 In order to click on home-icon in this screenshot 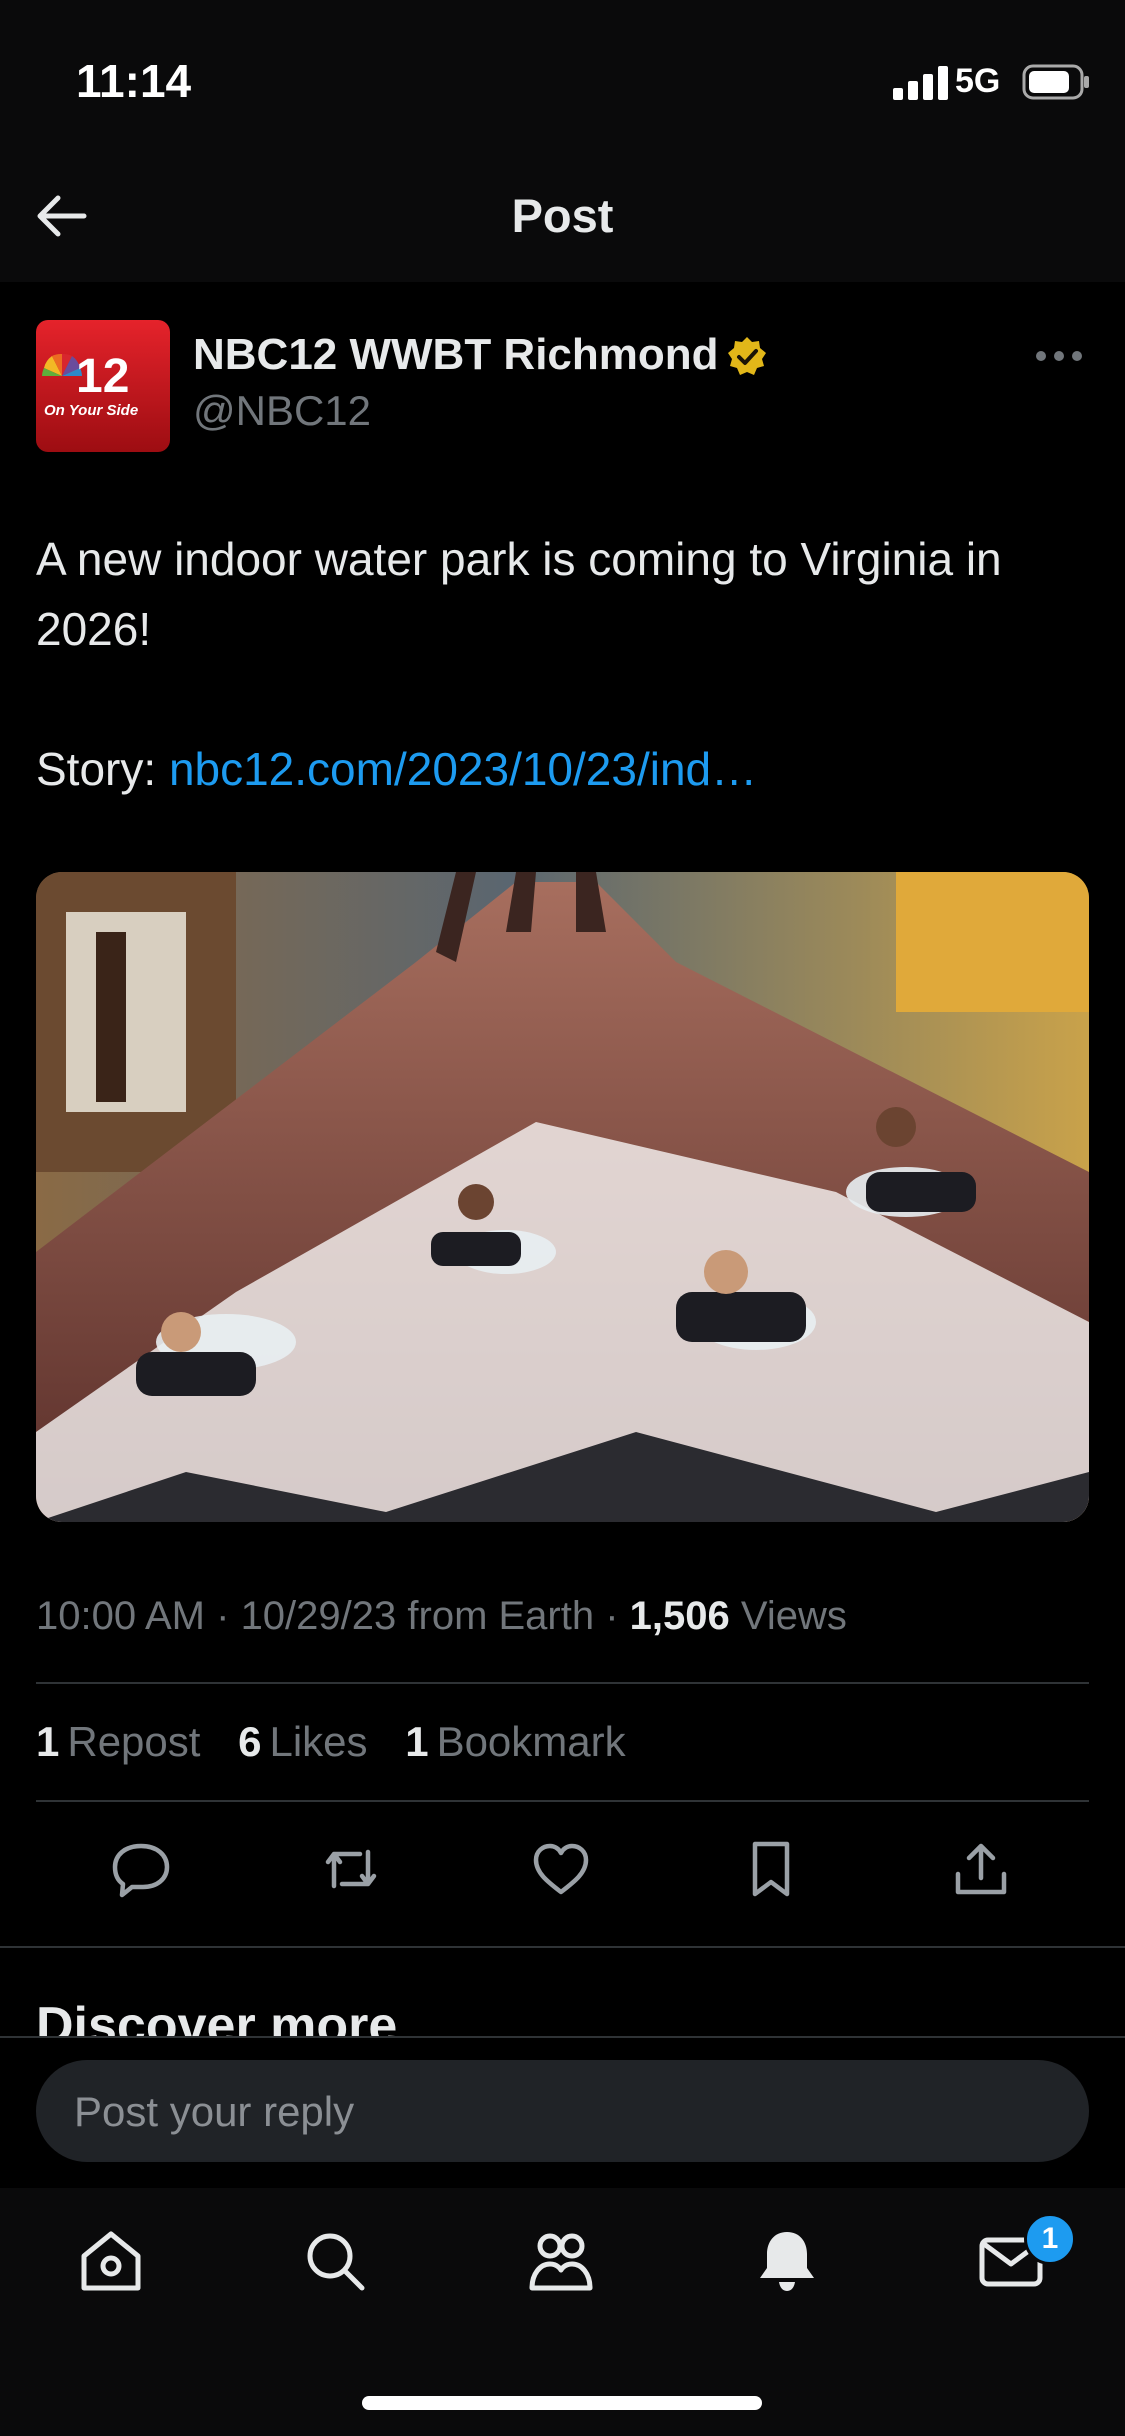, I will do `click(111, 2261)`.